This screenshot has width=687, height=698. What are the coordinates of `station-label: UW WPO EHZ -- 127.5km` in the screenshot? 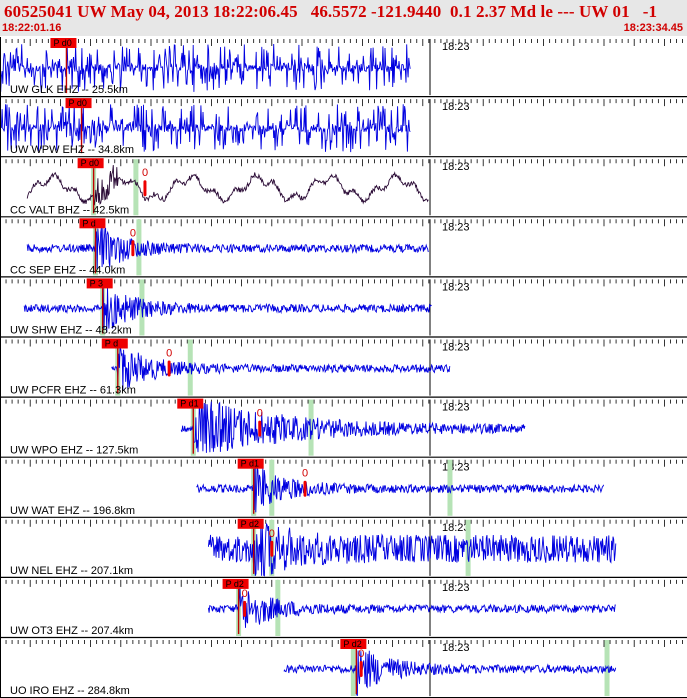 It's located at (74, 451).